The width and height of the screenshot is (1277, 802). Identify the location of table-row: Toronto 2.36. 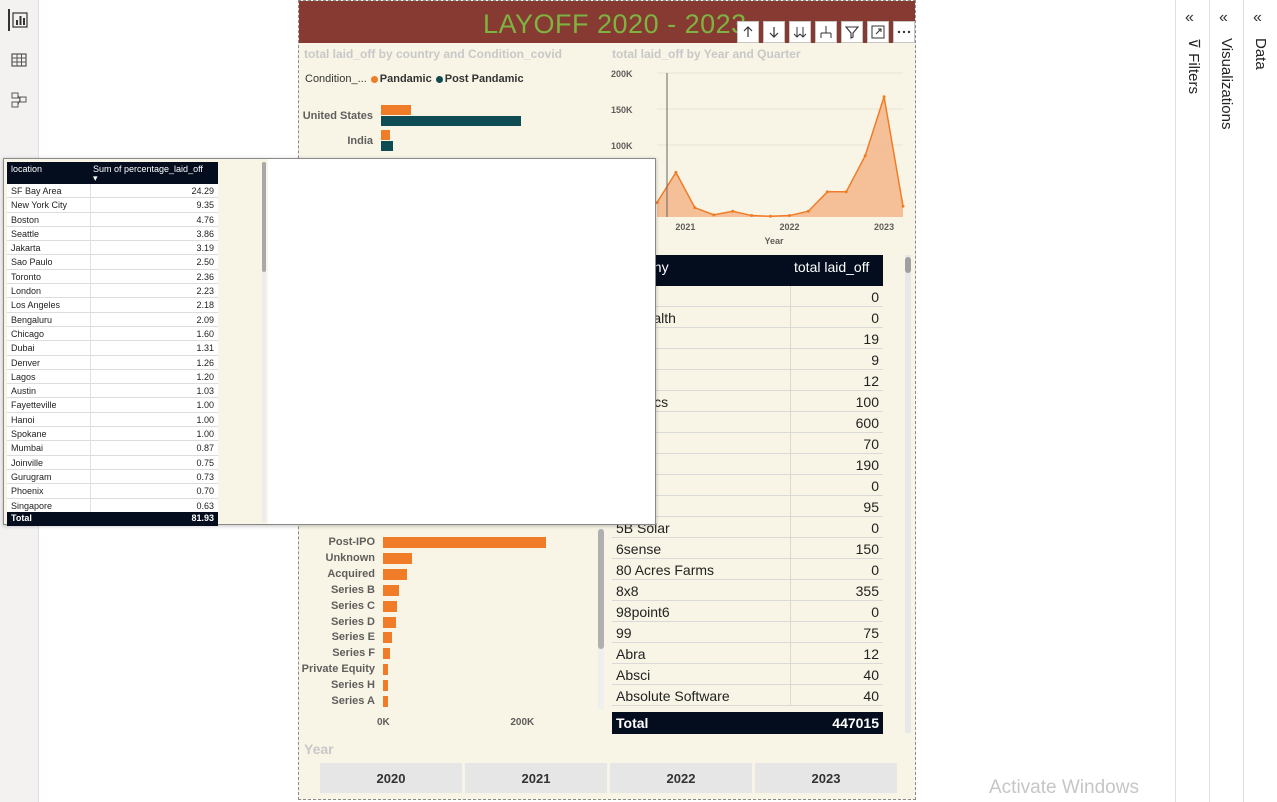
(112, 277).